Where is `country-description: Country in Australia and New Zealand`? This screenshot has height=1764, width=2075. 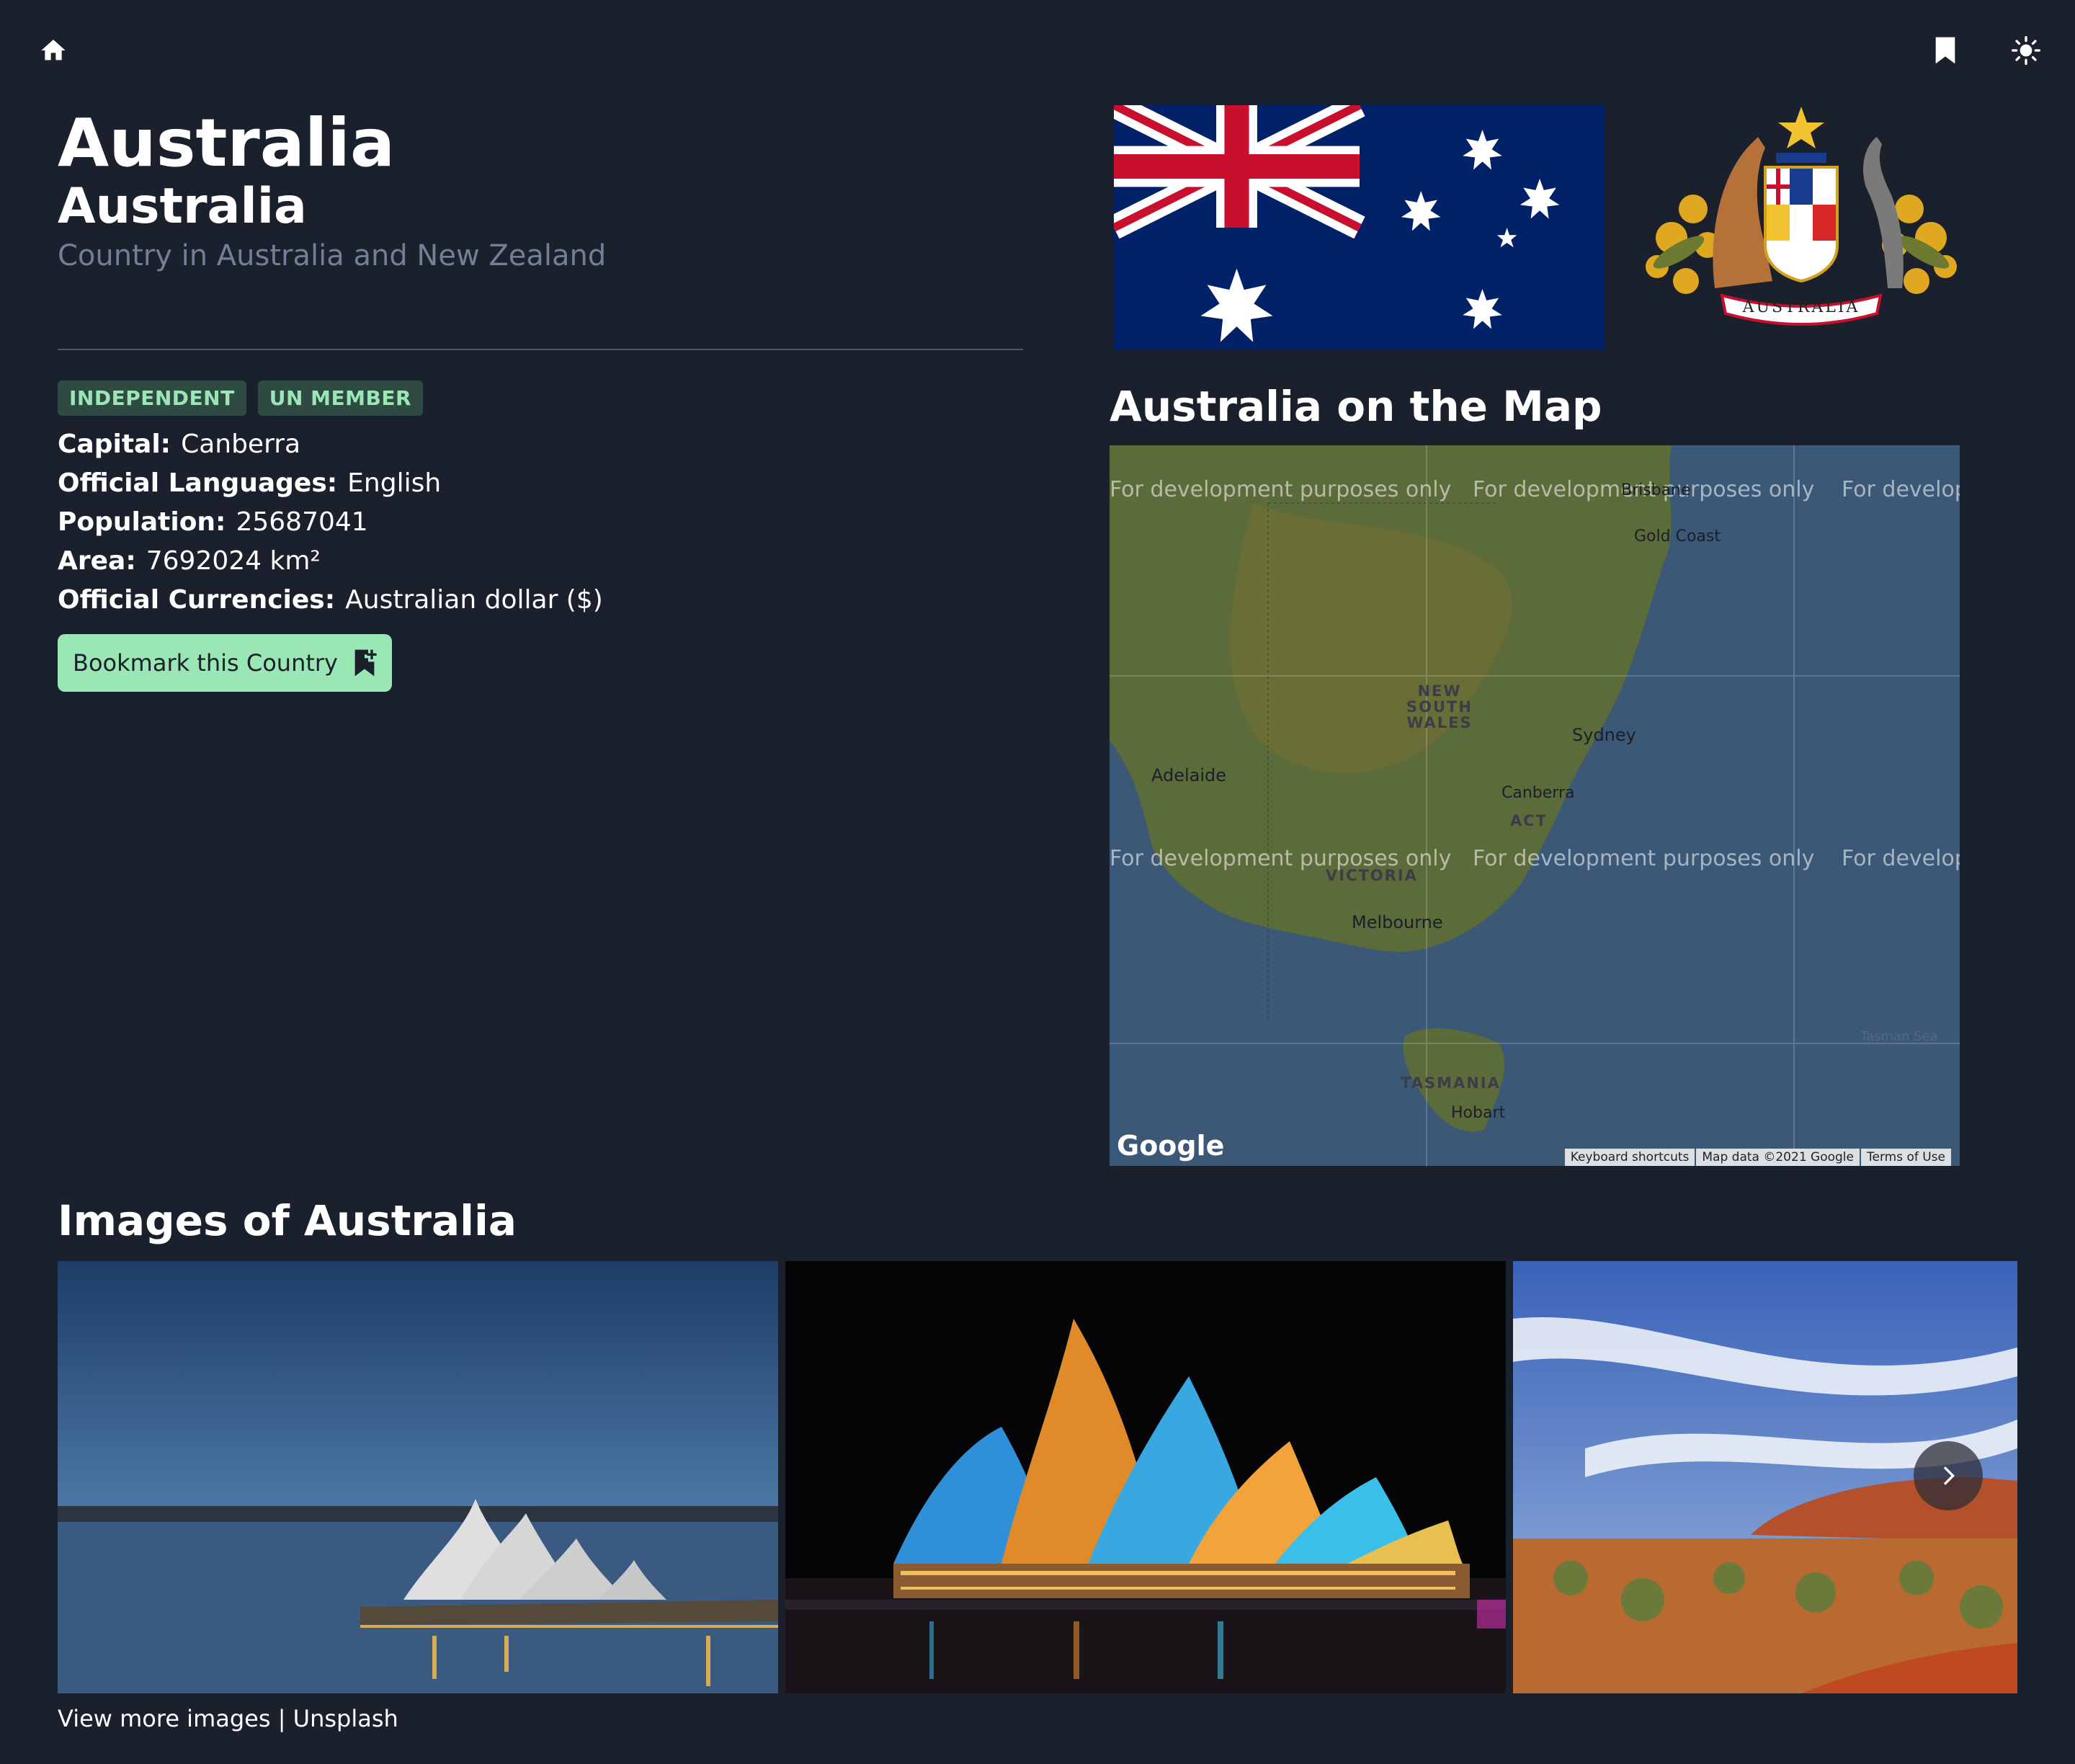 country-description: Country in Australia and New Zealand is located at coordinates (332, 255).